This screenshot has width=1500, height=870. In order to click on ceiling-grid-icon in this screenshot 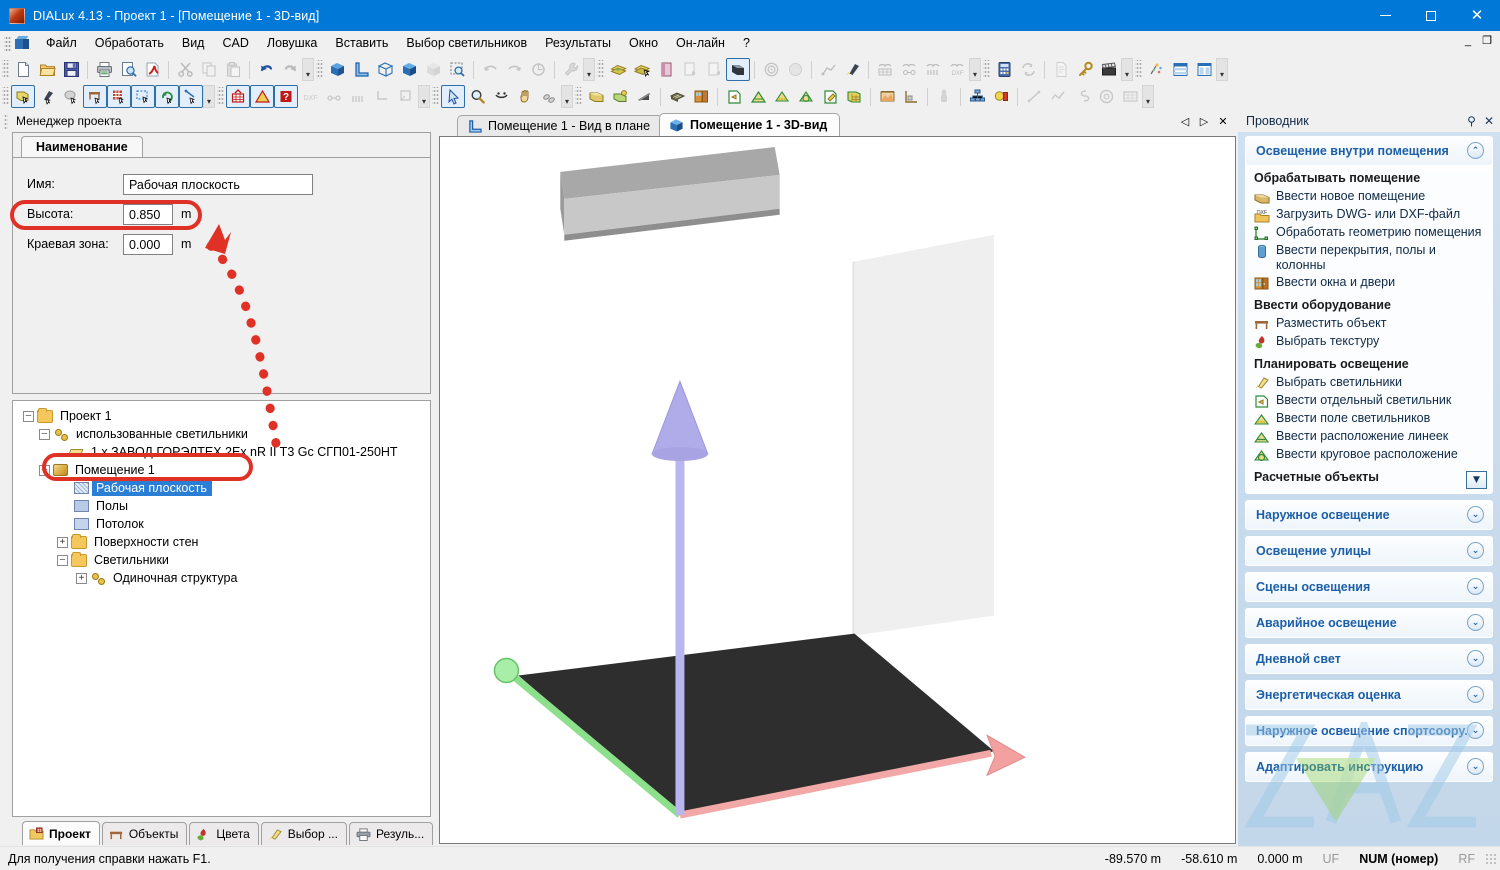, I will do `click(677, 96)`.